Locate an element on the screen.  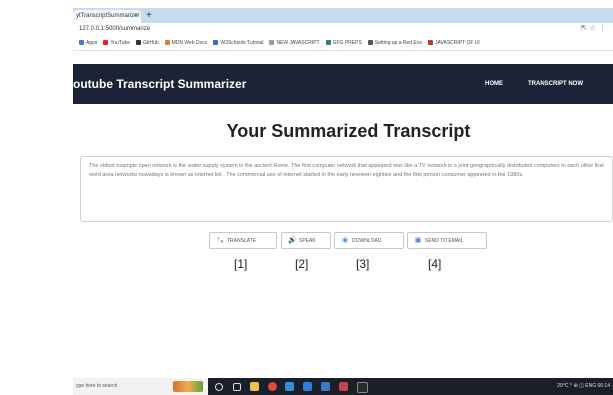
close-icon: × is located at coordinates (136, 16).